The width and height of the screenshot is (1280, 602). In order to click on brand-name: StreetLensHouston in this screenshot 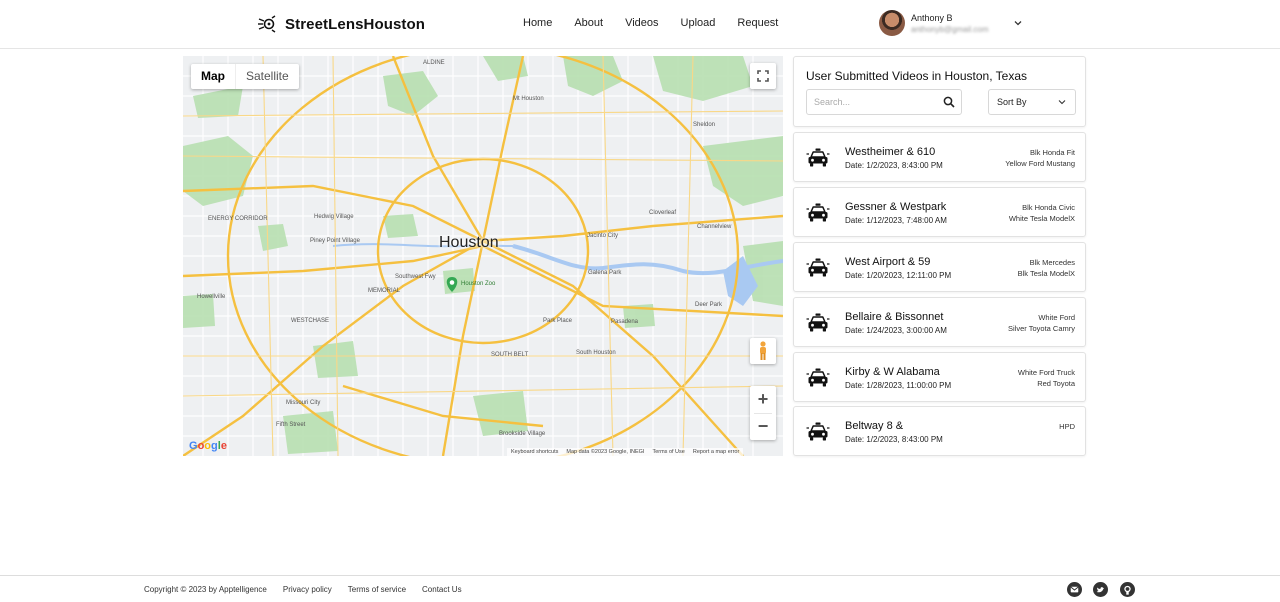, I will do `click(355, 24)`.